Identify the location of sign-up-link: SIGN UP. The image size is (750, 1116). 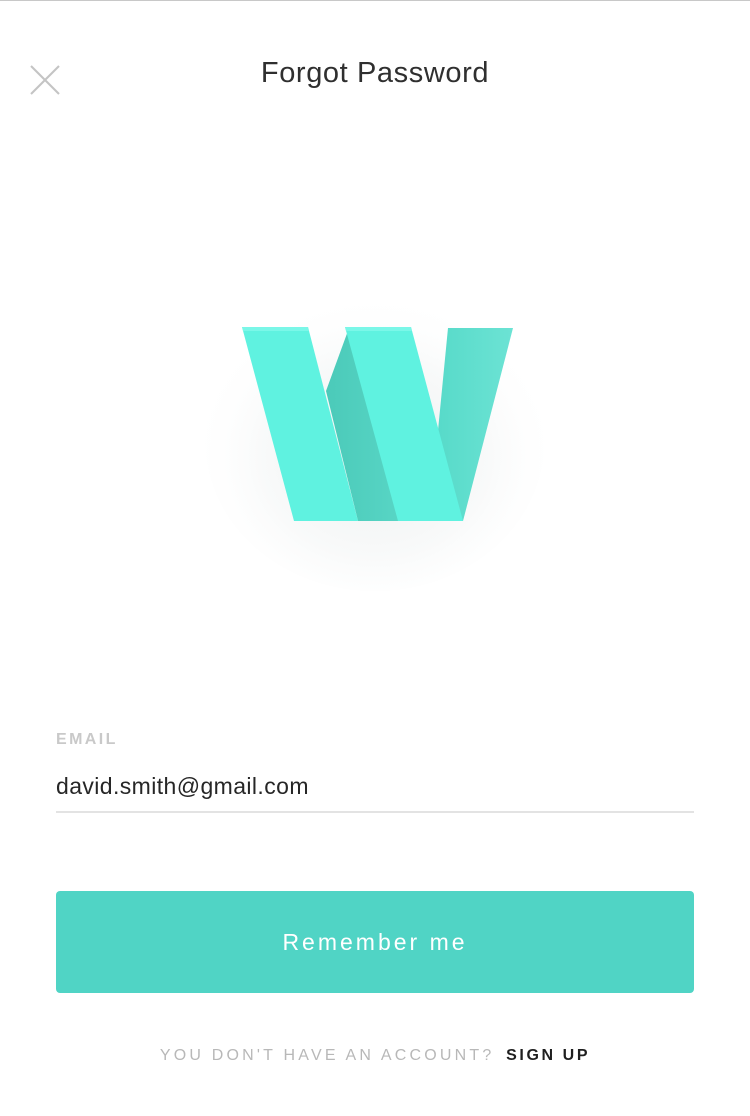
(548, 1055).